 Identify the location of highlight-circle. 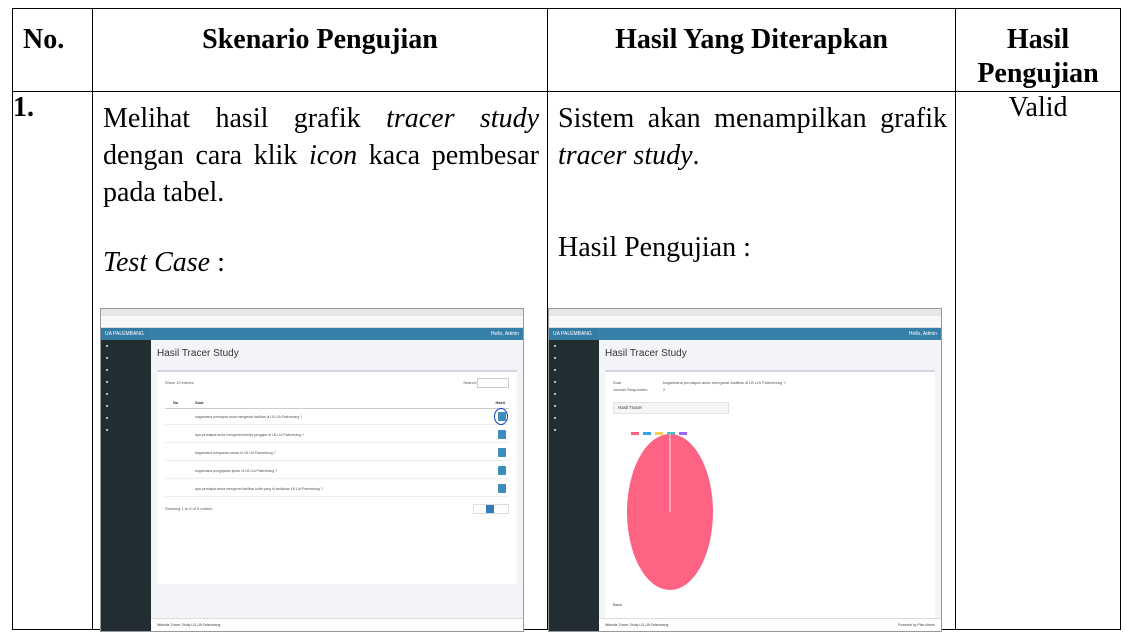
(501, 416).